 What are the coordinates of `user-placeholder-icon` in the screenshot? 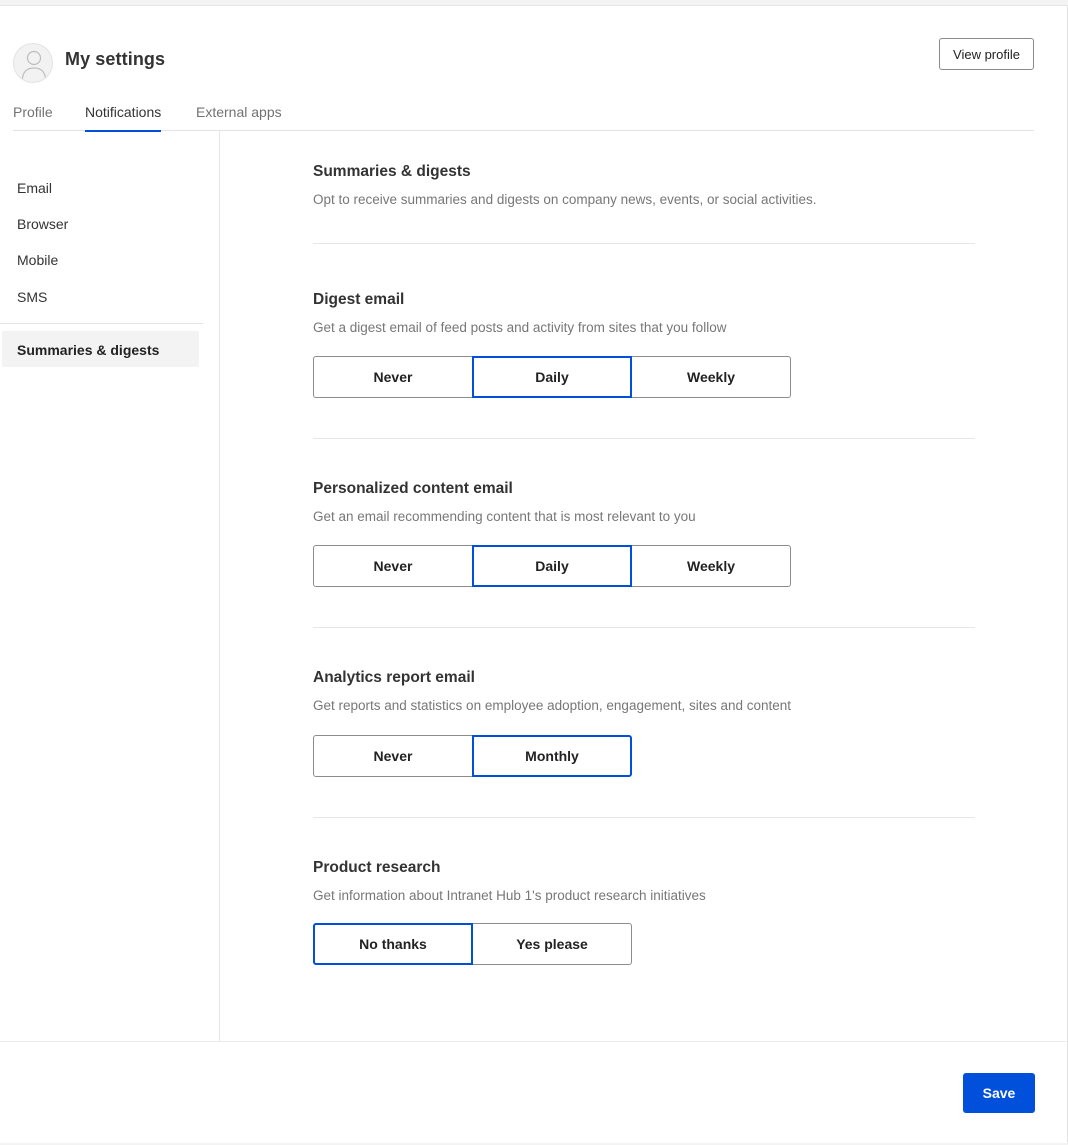 It's located at (34, 66).